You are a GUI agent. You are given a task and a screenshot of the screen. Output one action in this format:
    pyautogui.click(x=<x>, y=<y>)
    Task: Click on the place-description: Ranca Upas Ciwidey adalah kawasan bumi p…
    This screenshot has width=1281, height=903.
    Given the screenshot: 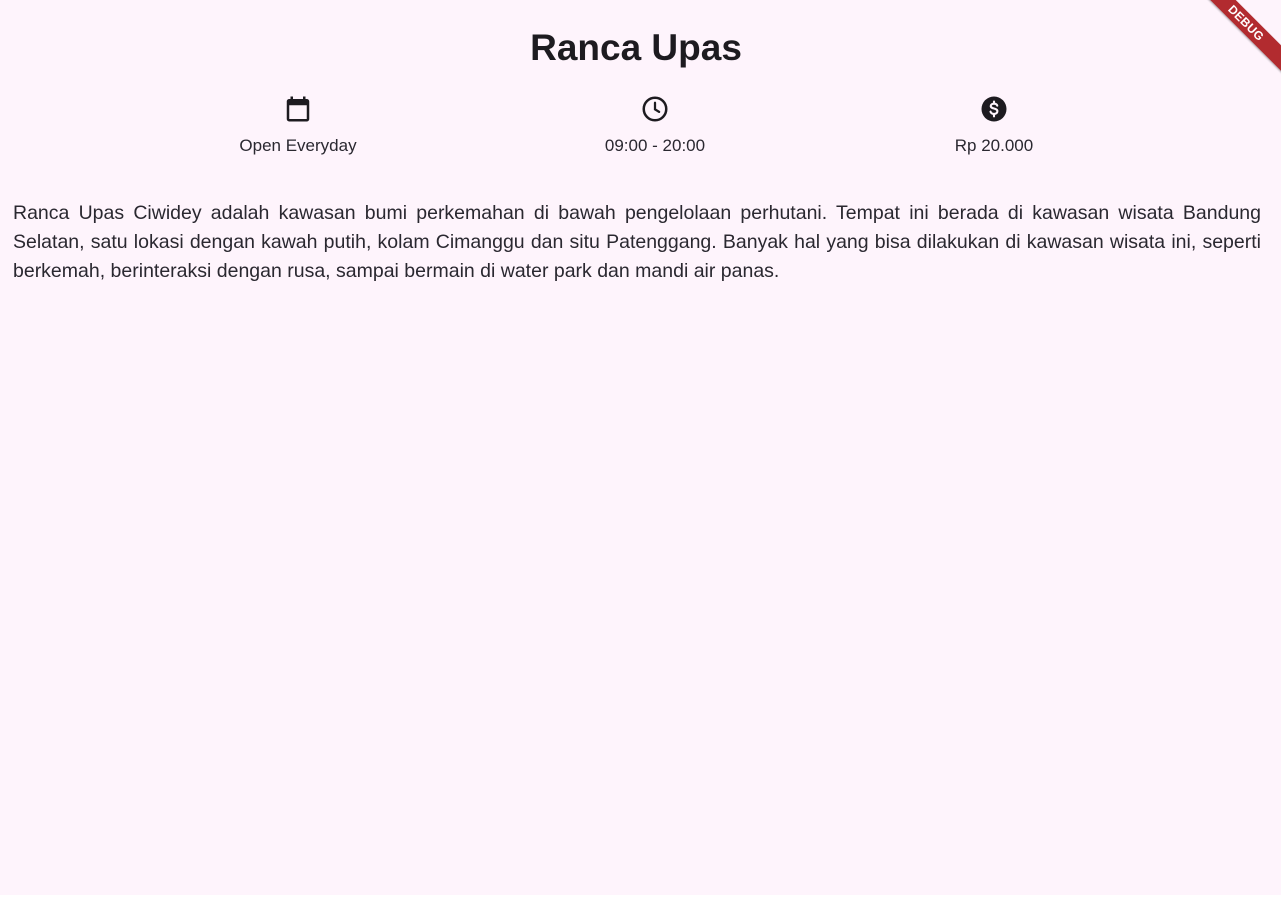 What is the action you would take?
    pyautogui.click(x=637, y=242)
    